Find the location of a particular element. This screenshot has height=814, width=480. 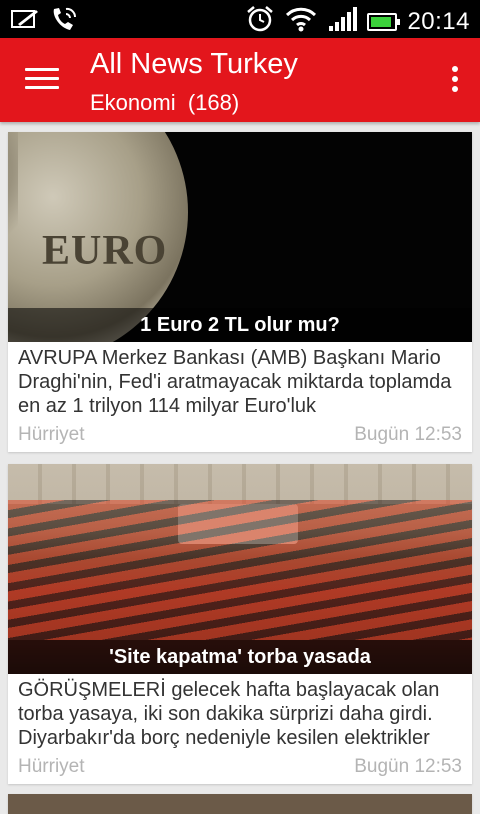

status-bar: 20:14 is located at coordinates (240, 19).